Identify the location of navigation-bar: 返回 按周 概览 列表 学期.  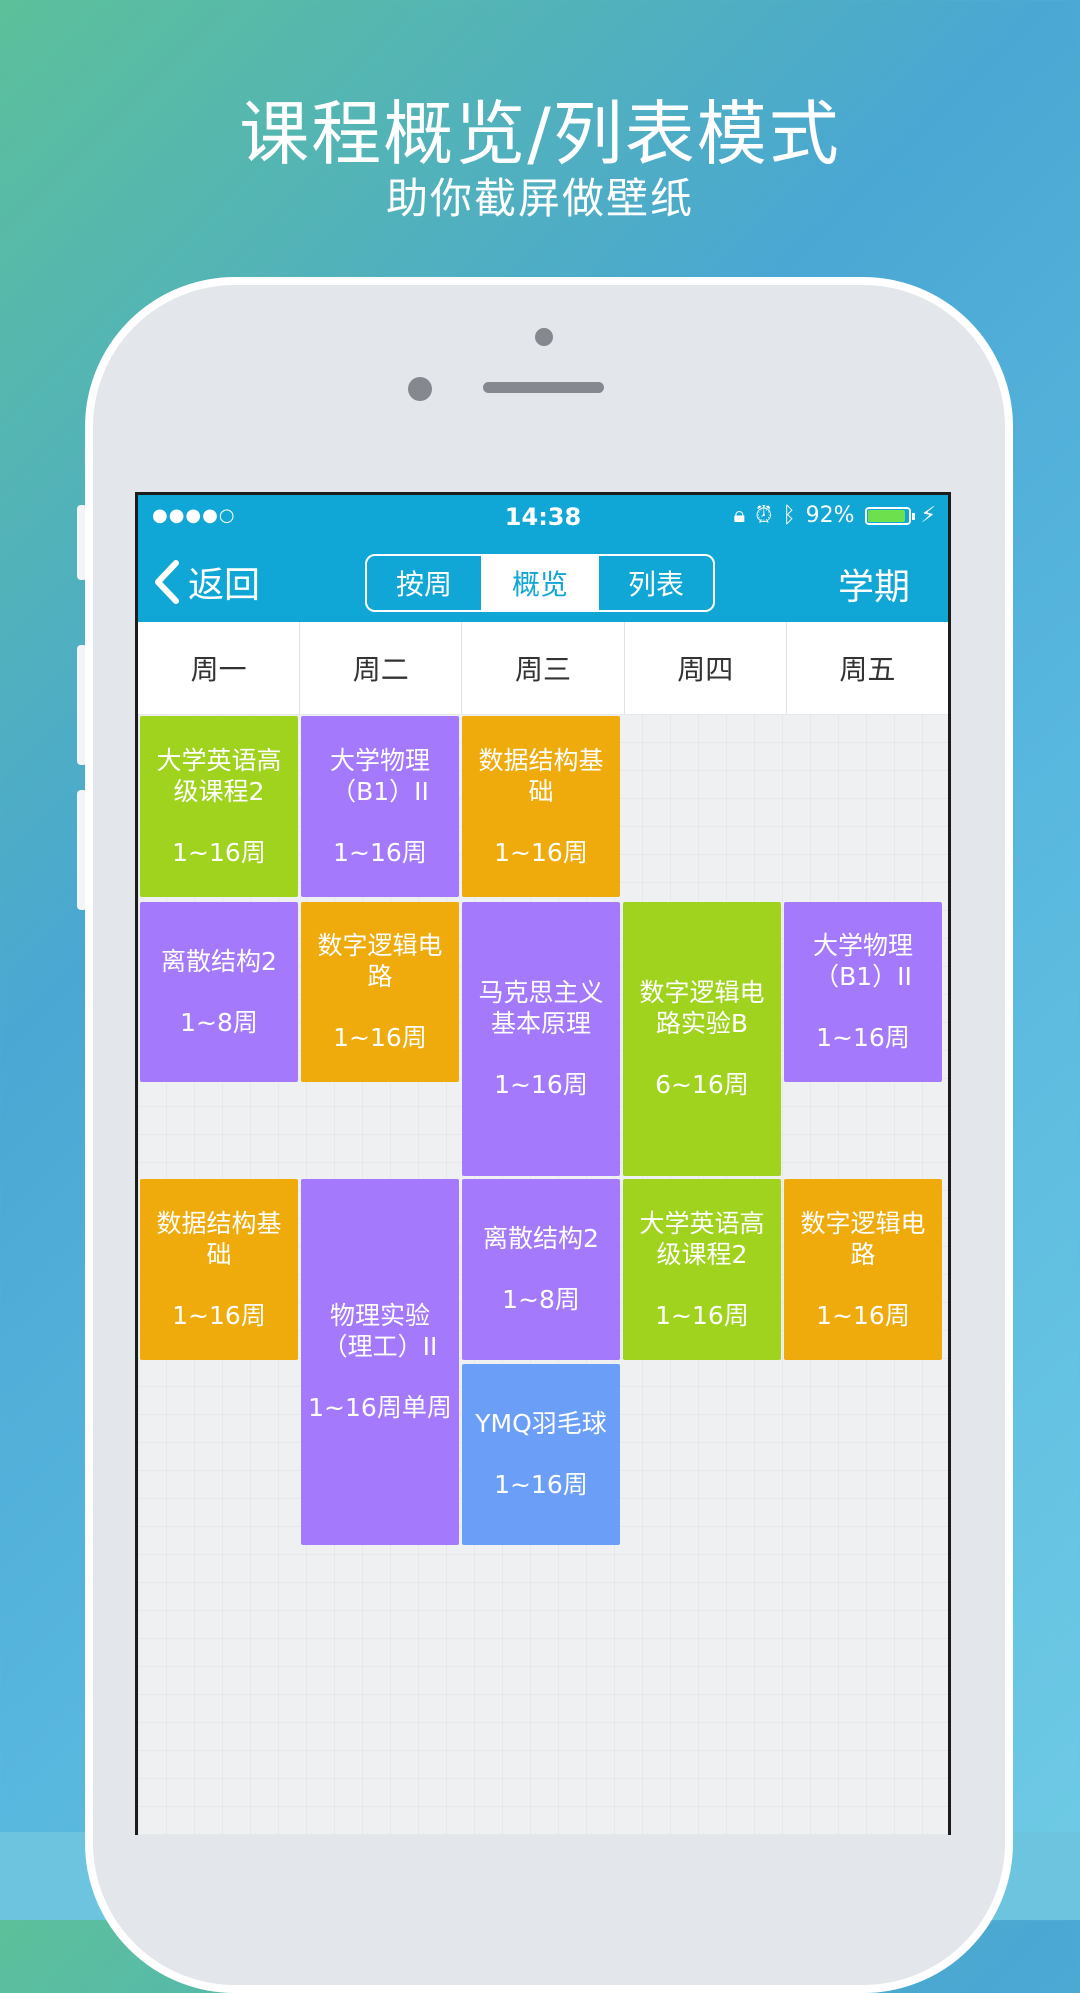
(543, 581).